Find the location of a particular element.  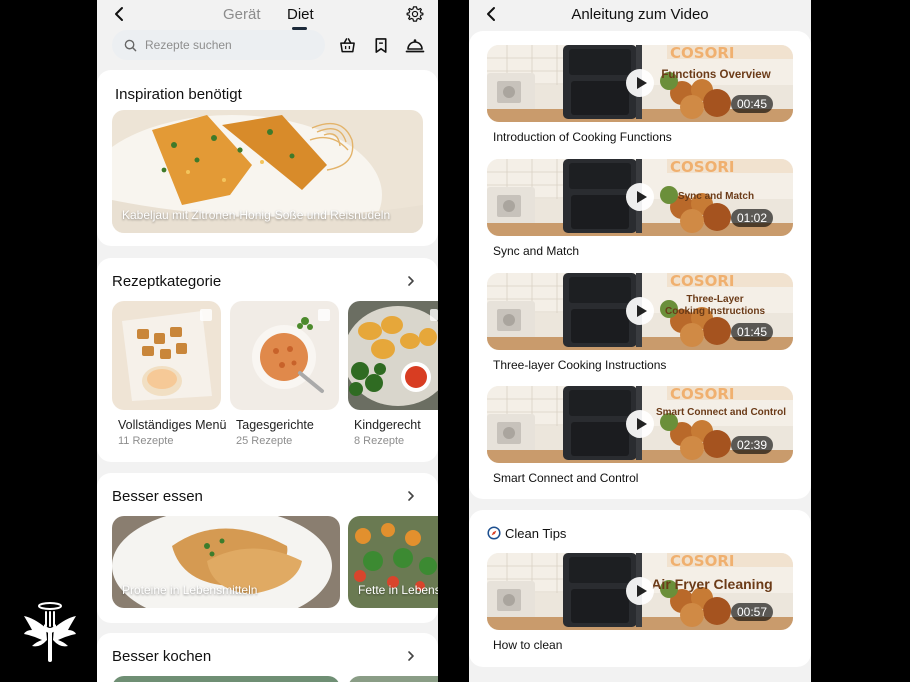

inspiration-title: Inspiration benötigt is located at coordinates (178, 94).